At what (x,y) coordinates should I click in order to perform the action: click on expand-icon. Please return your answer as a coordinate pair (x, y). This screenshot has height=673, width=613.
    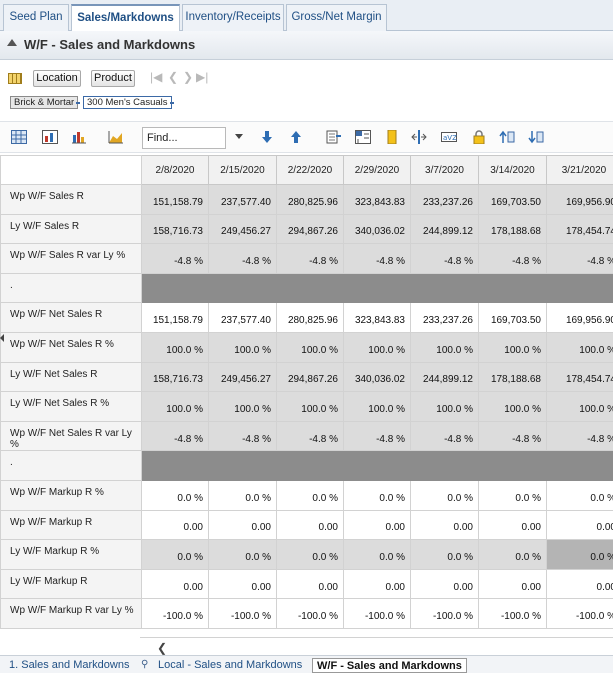
    Looking at the image, I should click on (507, 137).